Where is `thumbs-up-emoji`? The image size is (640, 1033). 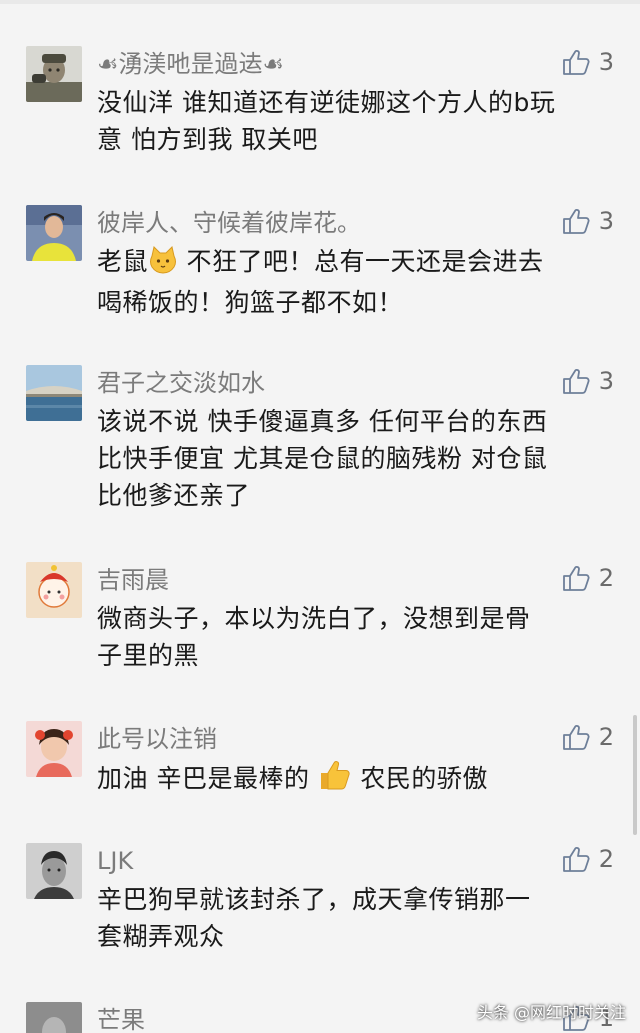
thumbs-up-emoji is located at coordinates (335, 780).